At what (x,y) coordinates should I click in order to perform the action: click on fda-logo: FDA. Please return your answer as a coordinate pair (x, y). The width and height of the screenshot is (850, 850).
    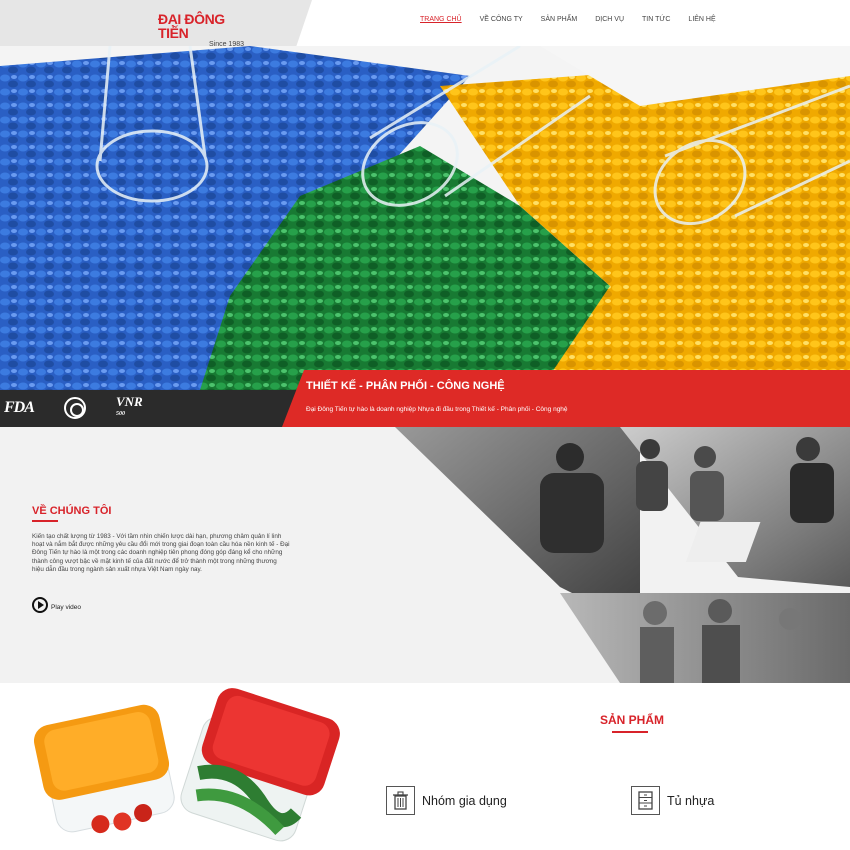
    Looking at the image, I should click on (19, 407).